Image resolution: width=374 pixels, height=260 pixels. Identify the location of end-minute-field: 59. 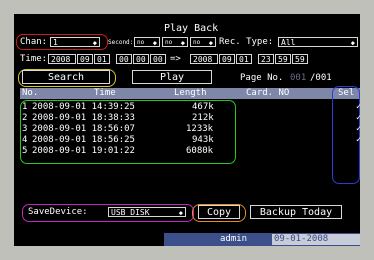
(283, 59).